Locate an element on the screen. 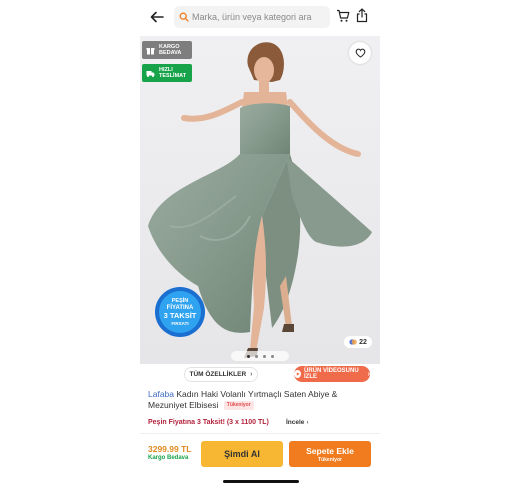 This screenshot has width=520, height=490. gift-icon is located at coordinates (150, 51).